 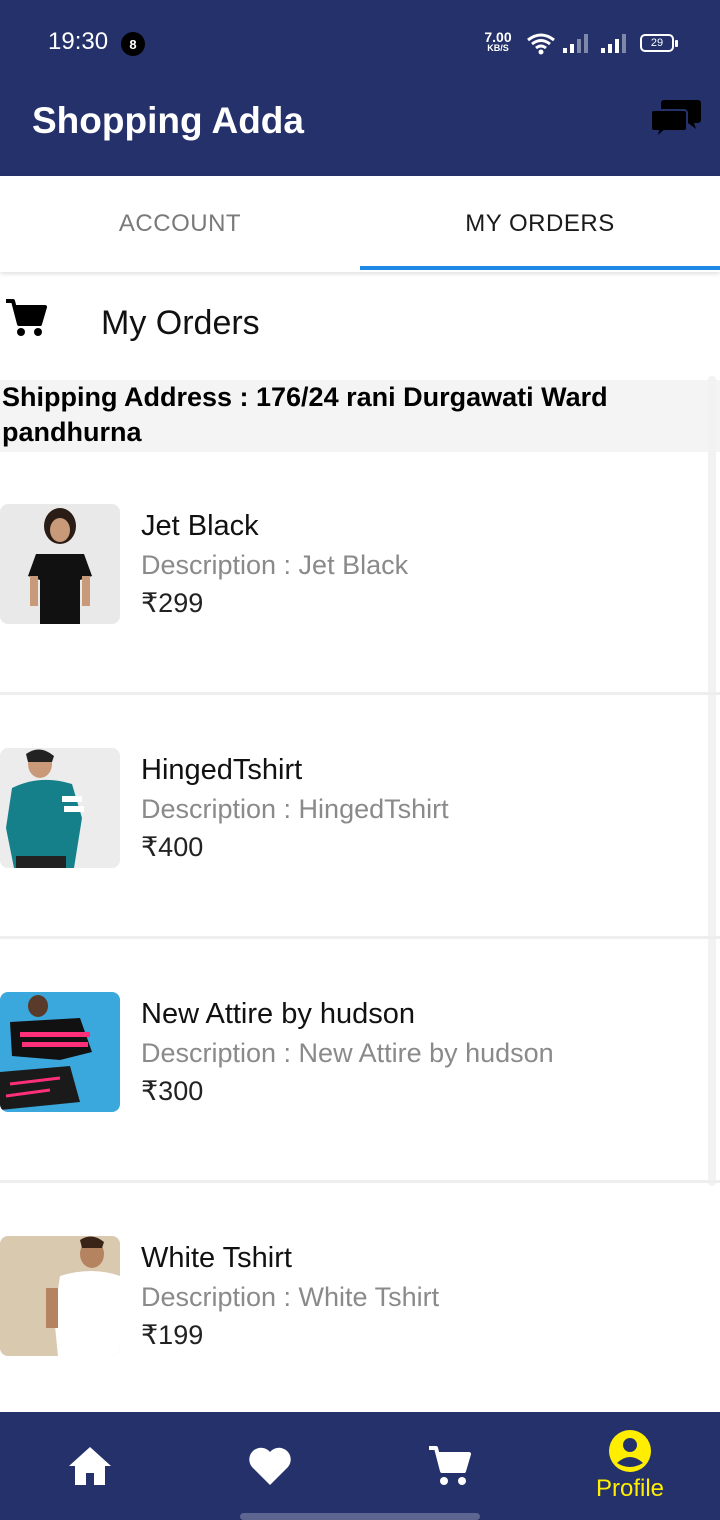 What do you see at coordinates (172, 847) in the screenshot?
I see `product-price: ₹400` at bounding box center [172, 847].